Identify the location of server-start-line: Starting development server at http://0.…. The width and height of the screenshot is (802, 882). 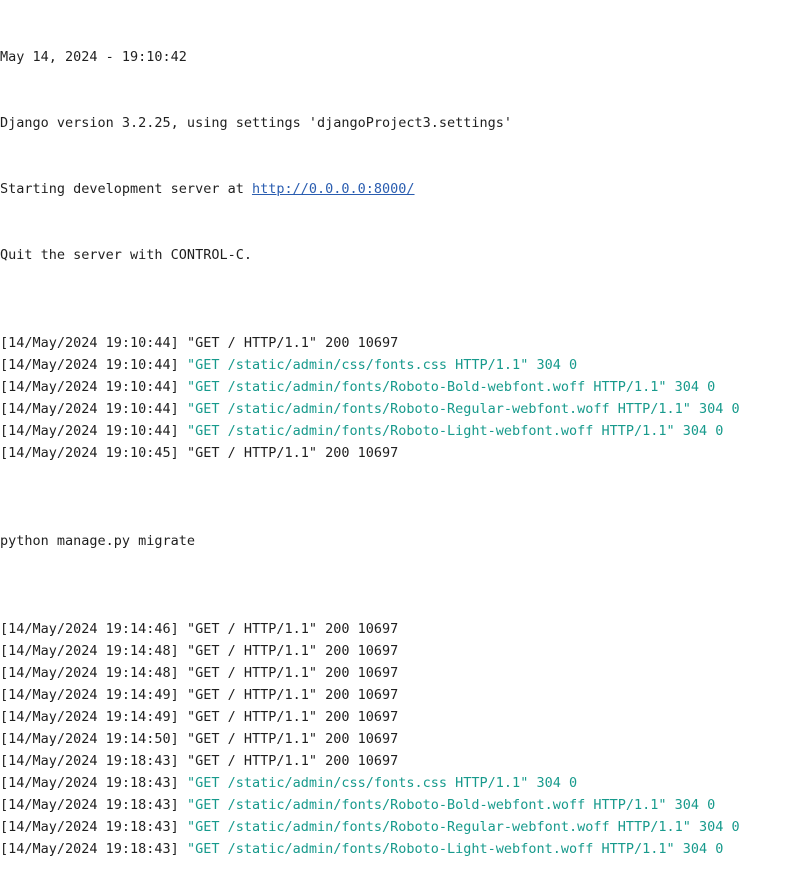
(401, 189).